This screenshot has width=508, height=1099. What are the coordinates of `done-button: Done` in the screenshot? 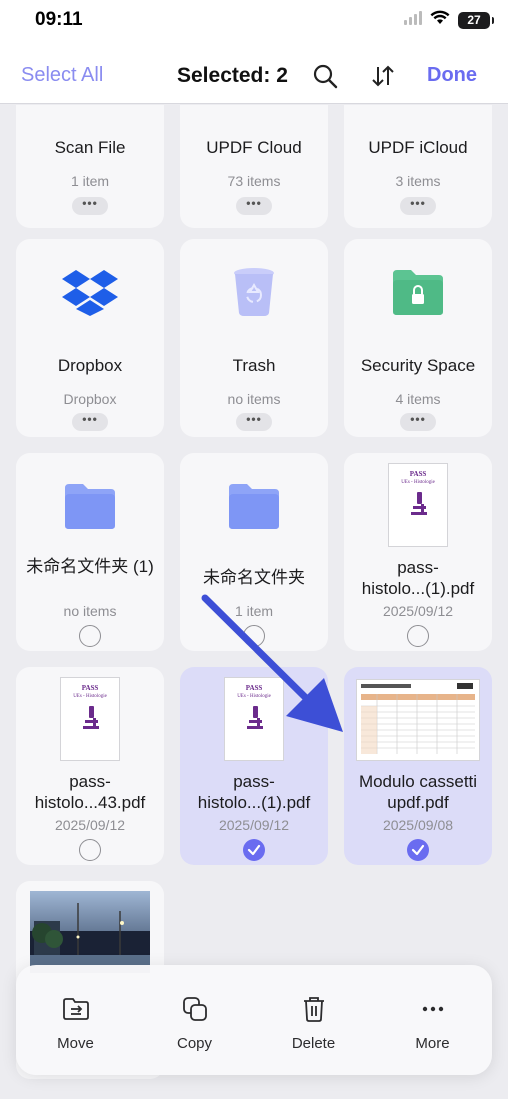 It's located at (452, 75).